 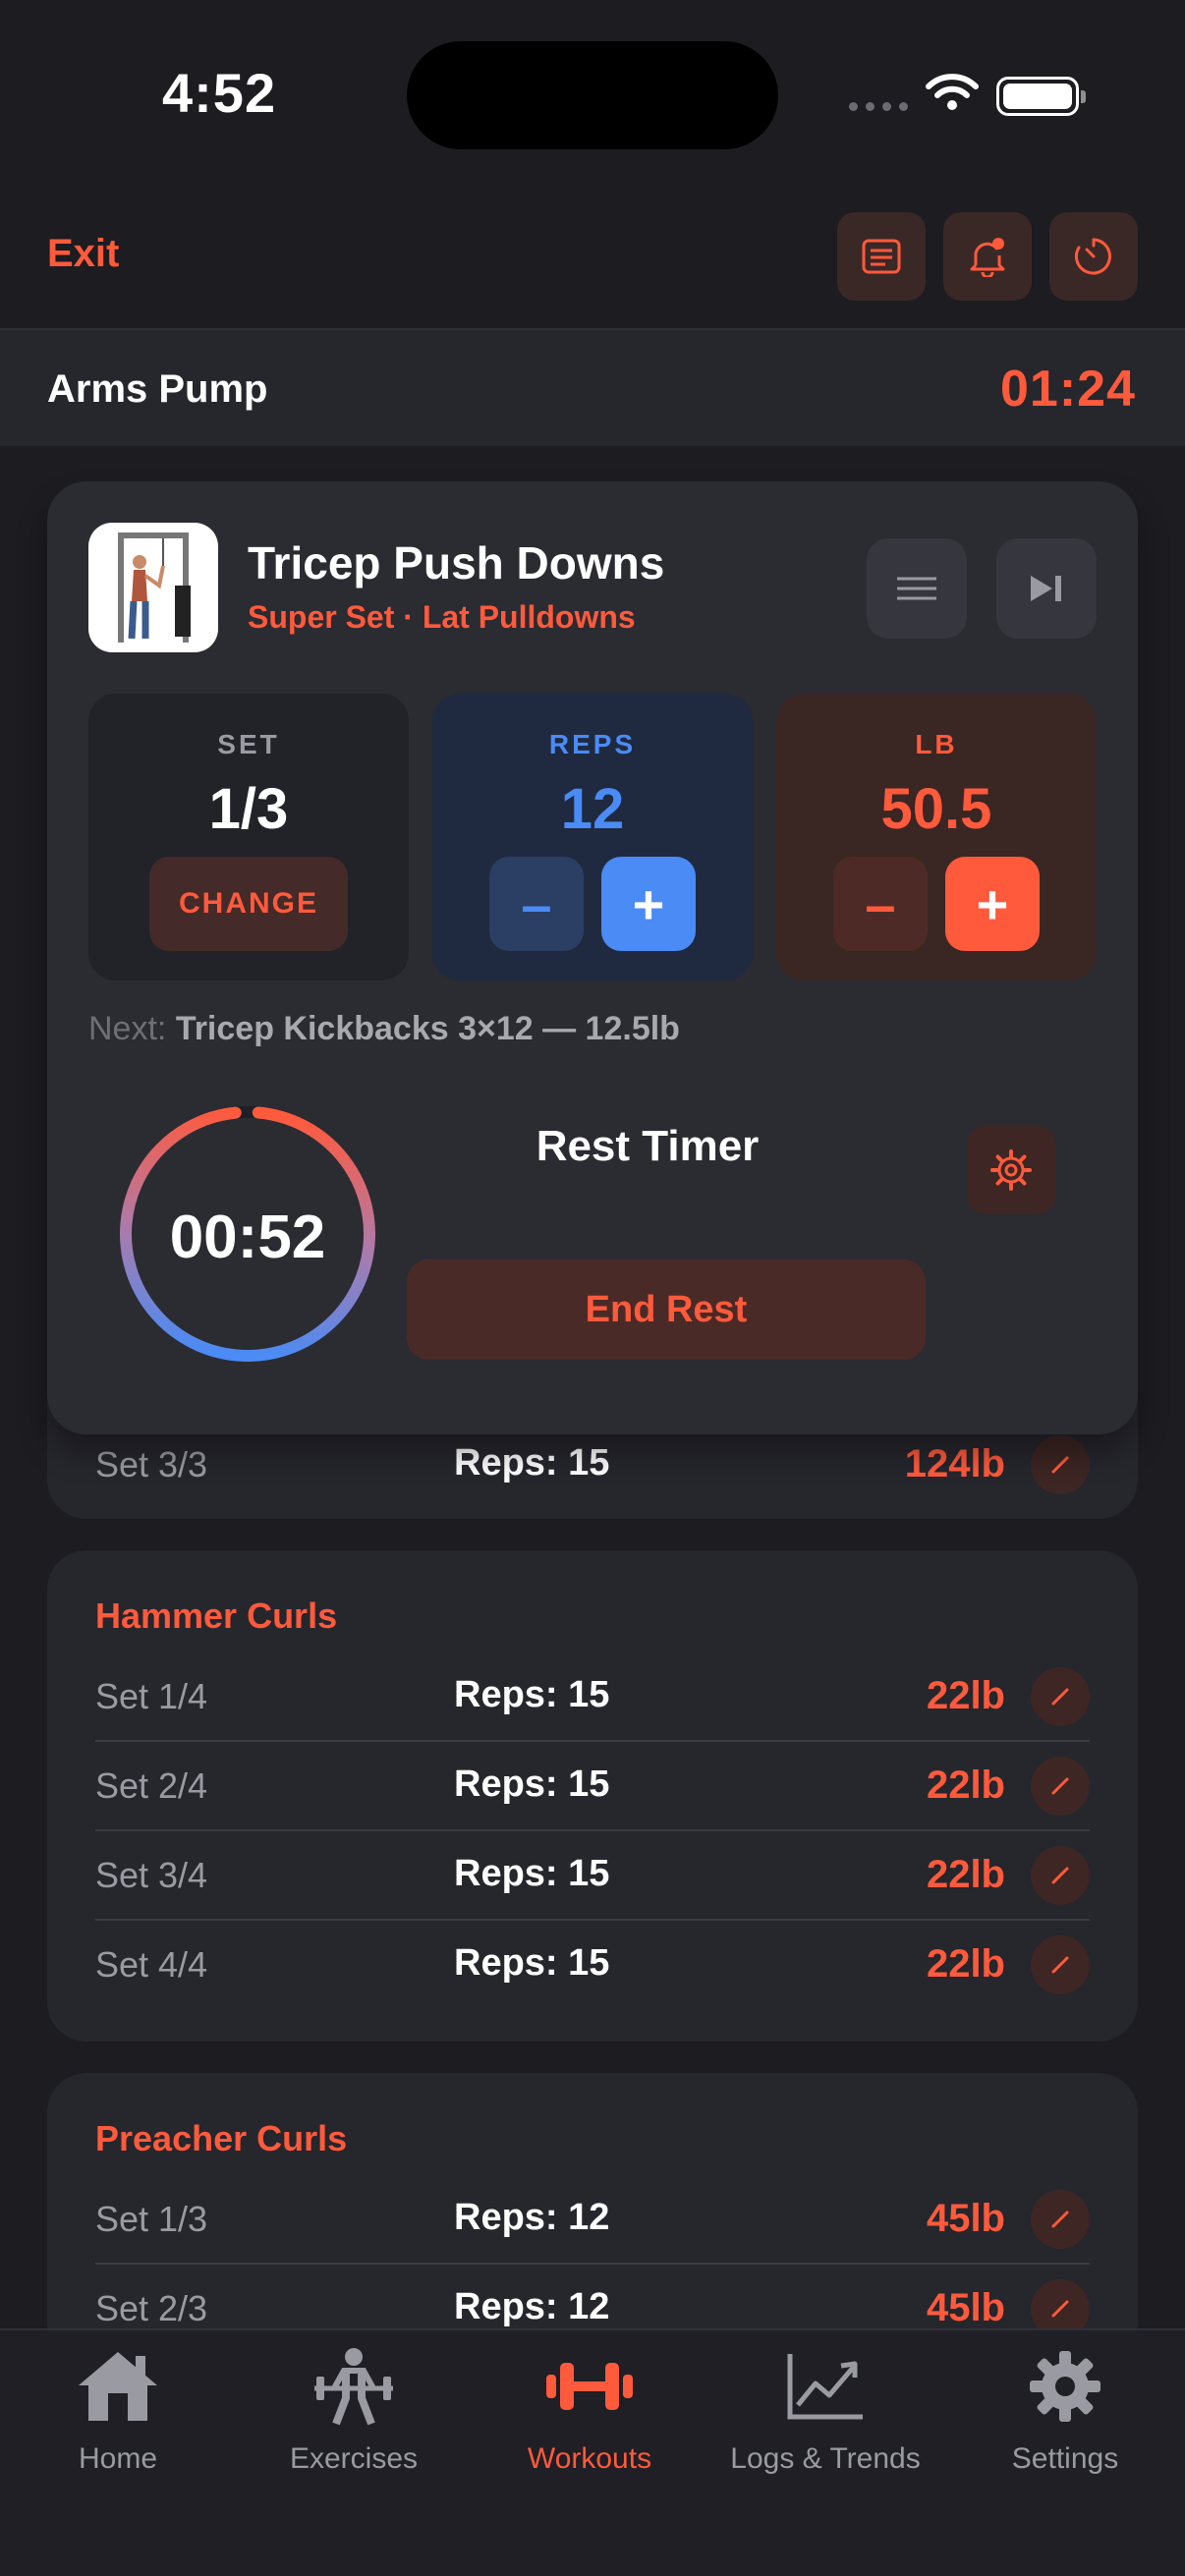 What do you see at coordinates (592, 809) in the screenshot?
I see `reps-value: 12` at bounding box center [592, 809].